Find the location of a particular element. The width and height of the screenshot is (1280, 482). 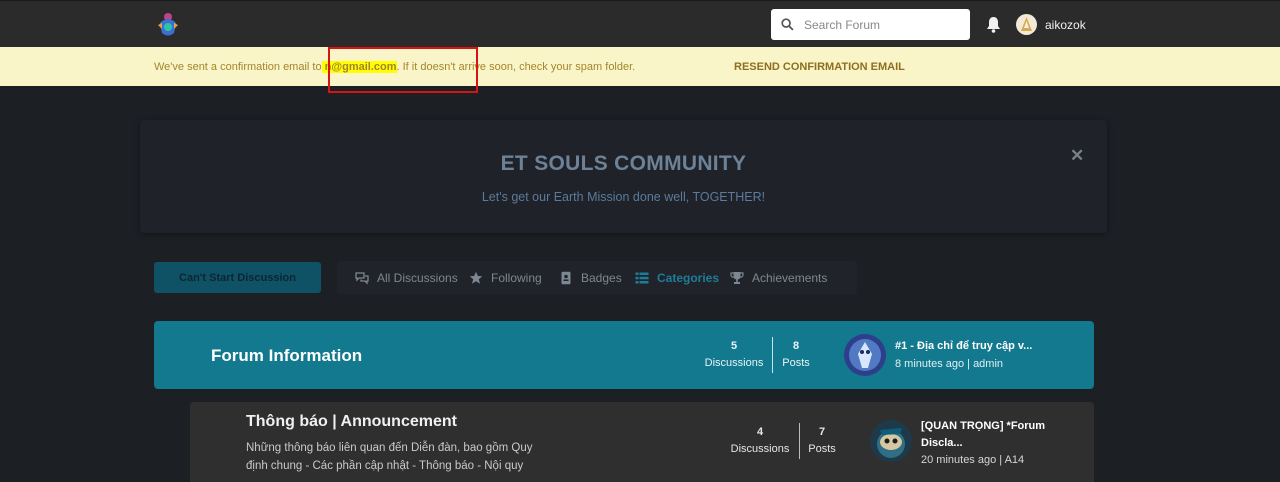

nav-following: Following is located at coordinates (505, 277).